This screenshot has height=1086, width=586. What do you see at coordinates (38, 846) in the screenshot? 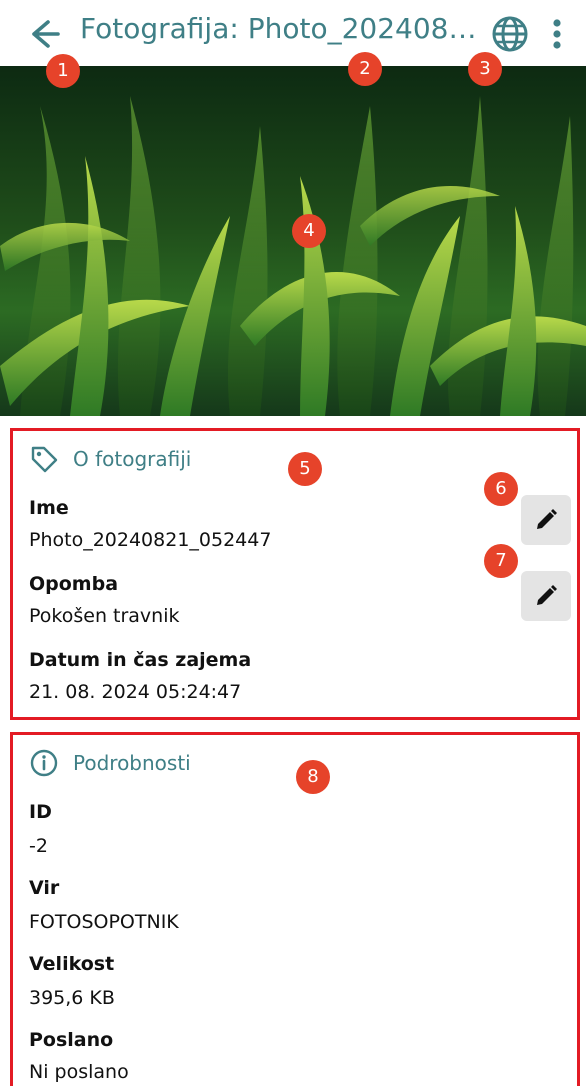
I see `id-value: -2` at bounding box center [38, 846].